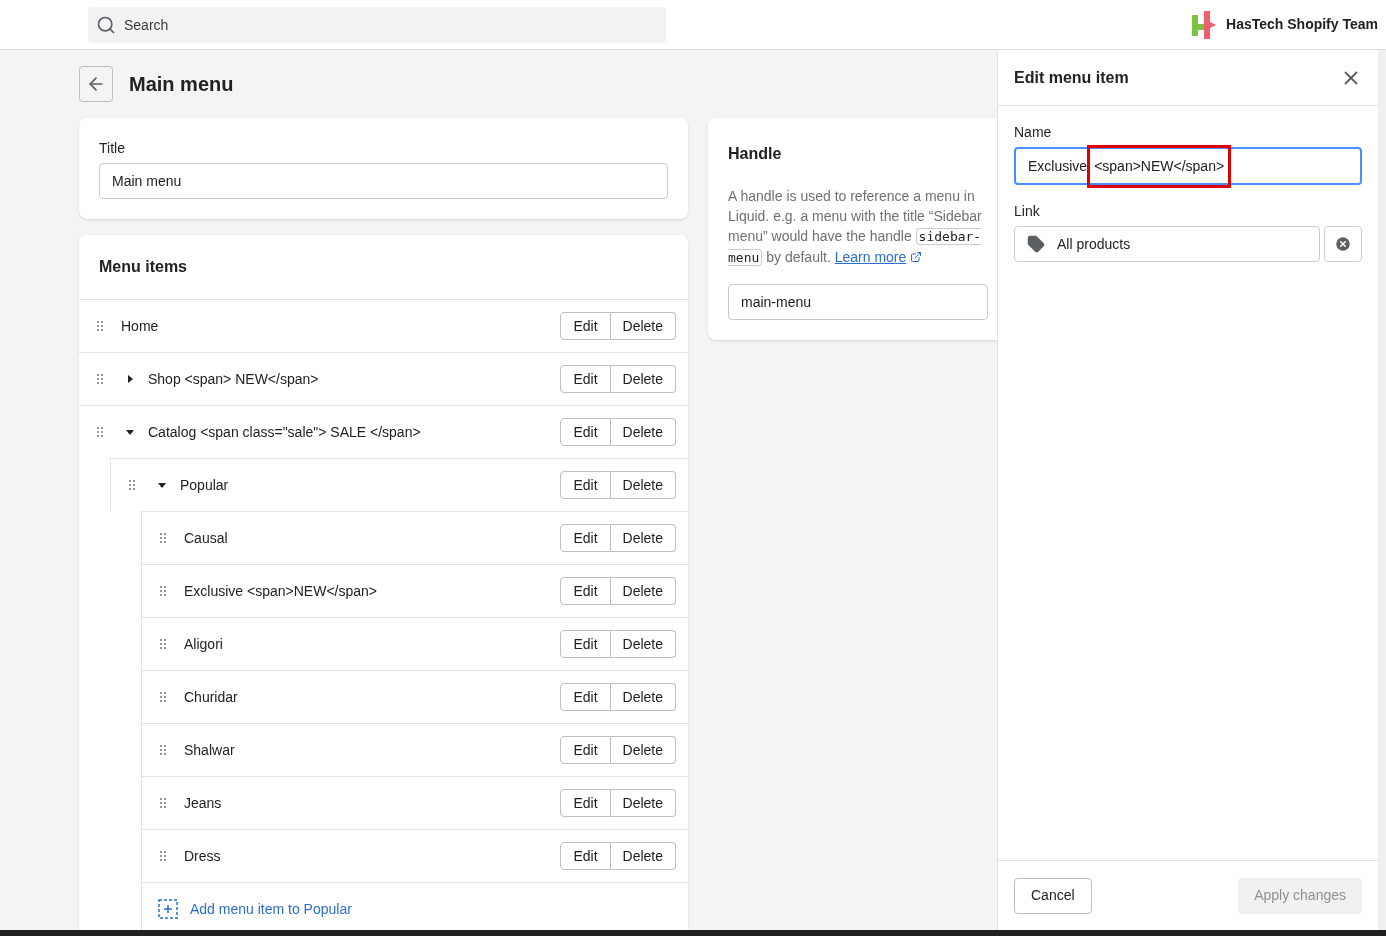 This screenshot has height=936, width=1386. I want to click on title-input: Main menu, so click(383, 181).